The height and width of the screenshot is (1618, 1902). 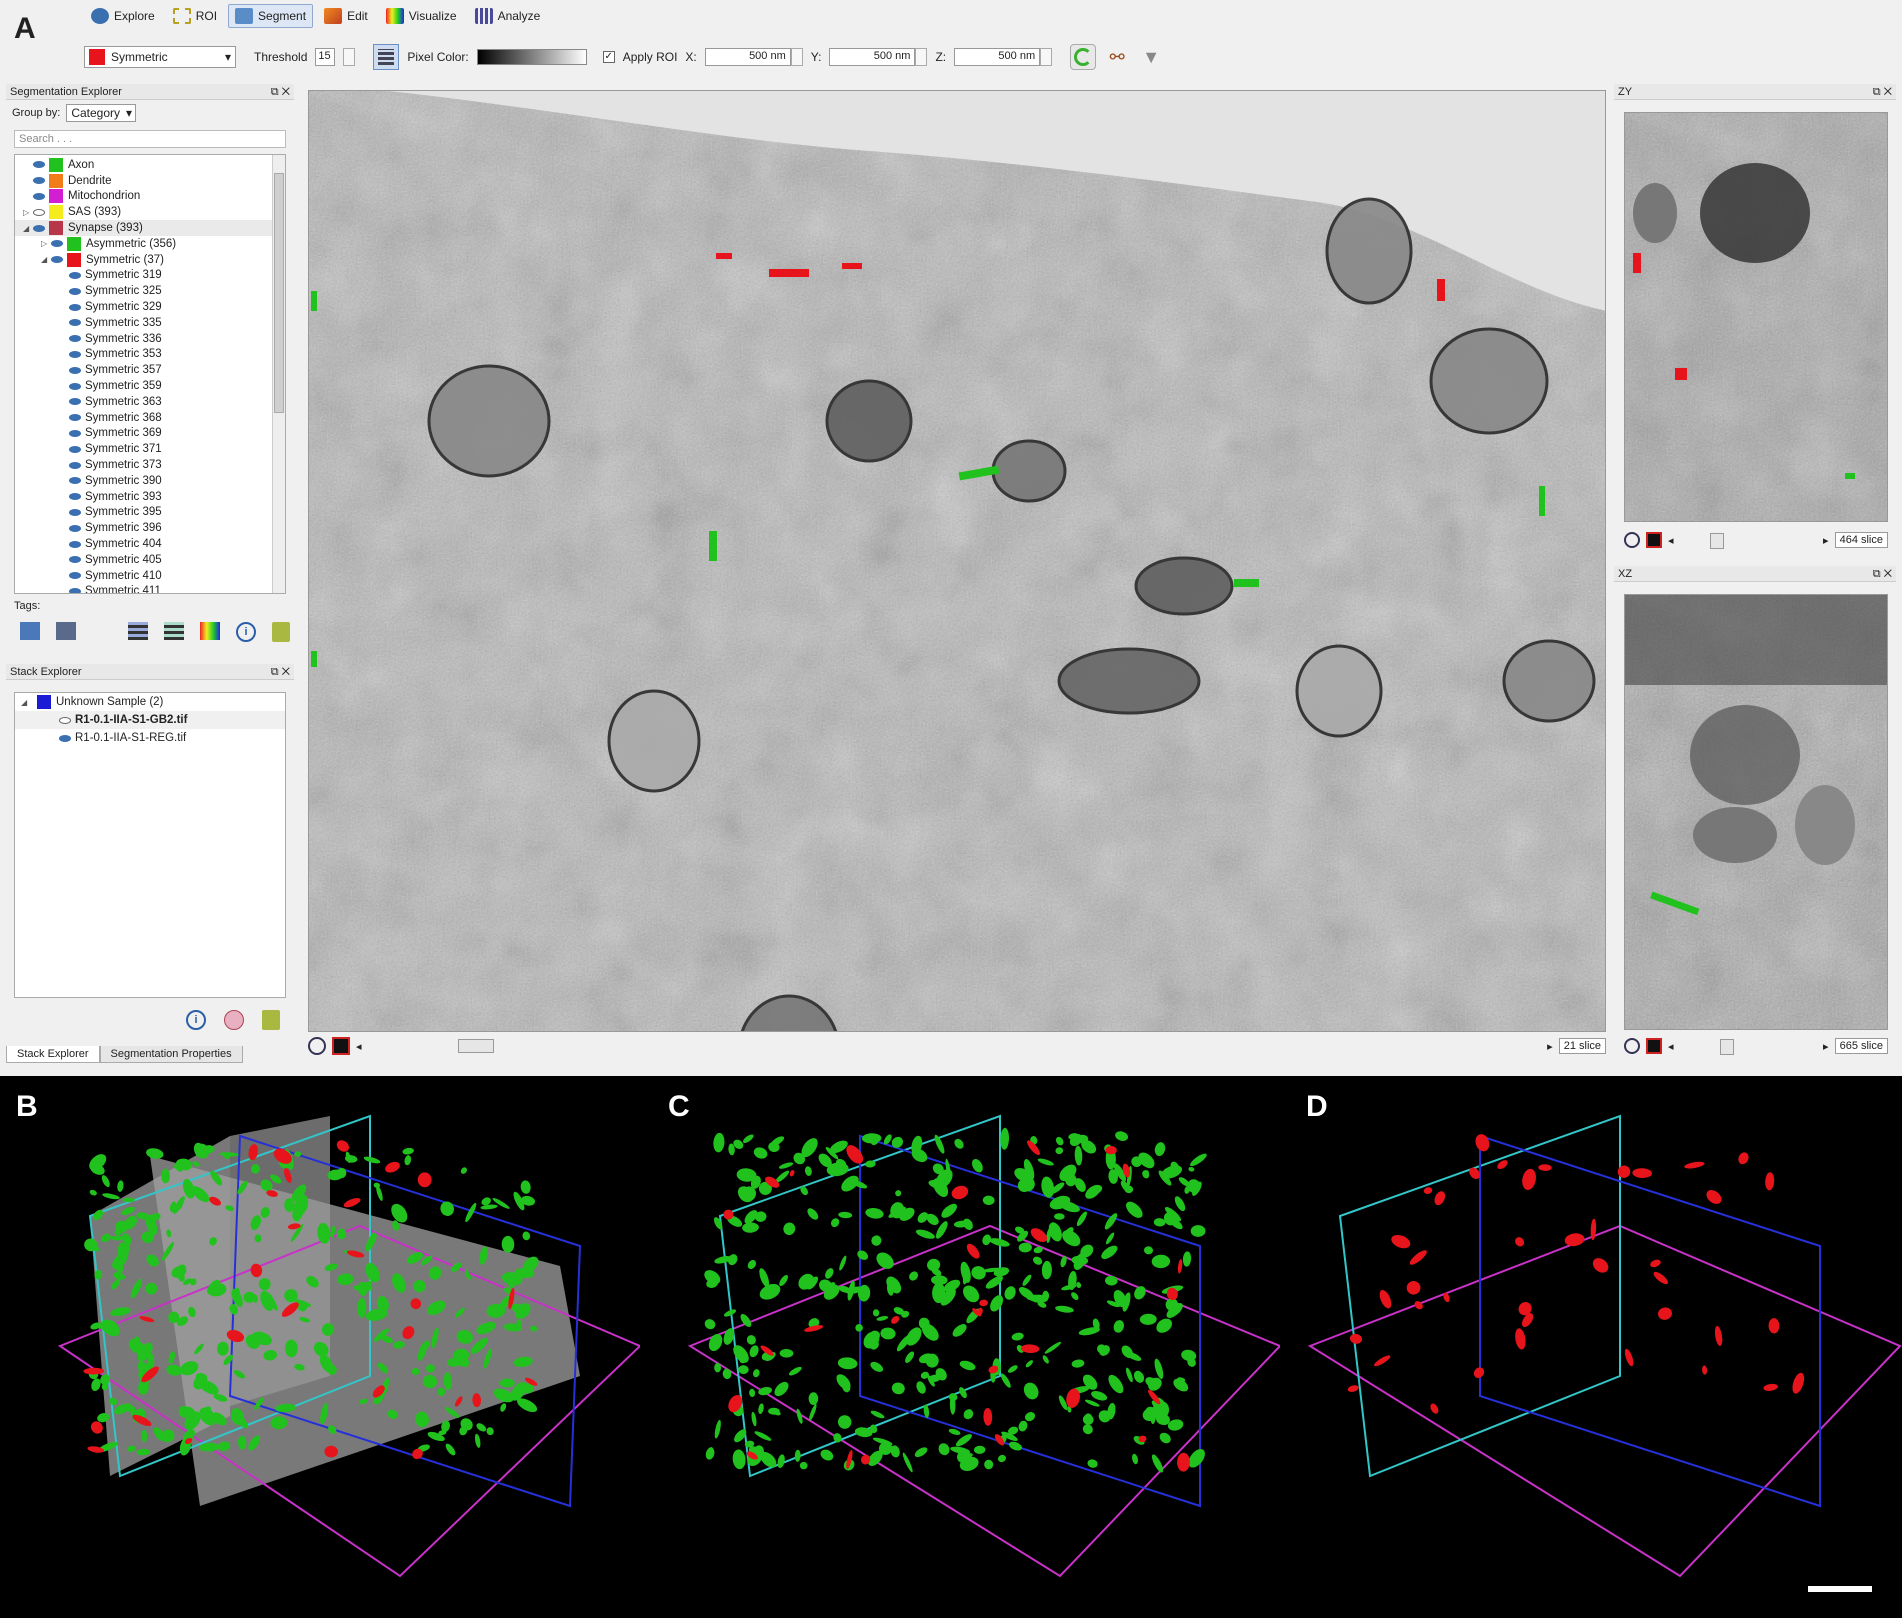 I want to click on tree-item: Symmetric 363, so click(x=150, y=402).